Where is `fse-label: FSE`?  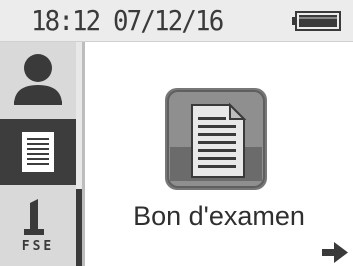
fse-label: FSE is located at coordinates (38, 246).